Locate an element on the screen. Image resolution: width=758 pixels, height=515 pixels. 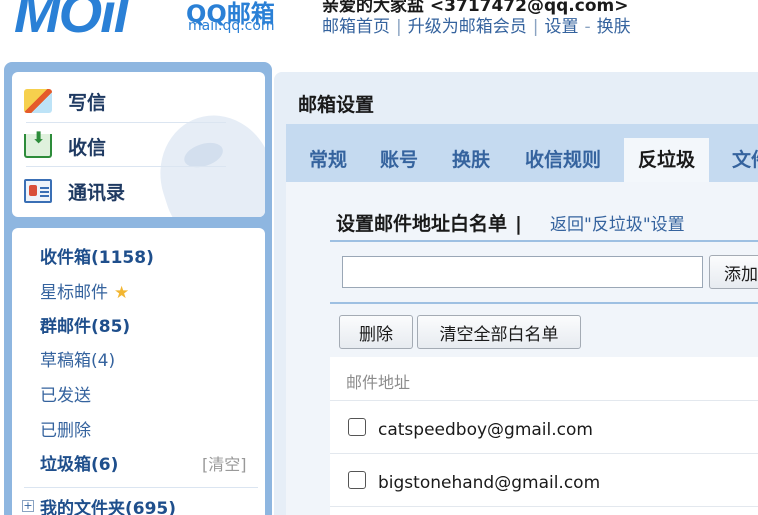
contacts-icon is located at coordinates (38, 191).